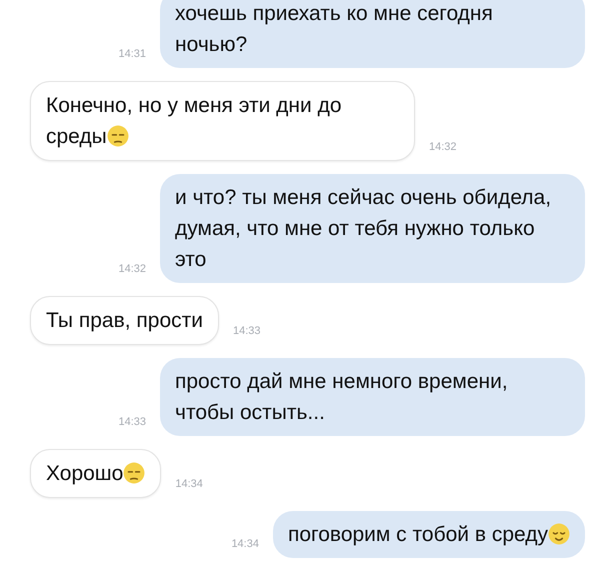  Describe the element at coordinates (222, 121) in the screenshot. I see `message-bubble: Конечно, но у меня эти дни до среды` at that location.